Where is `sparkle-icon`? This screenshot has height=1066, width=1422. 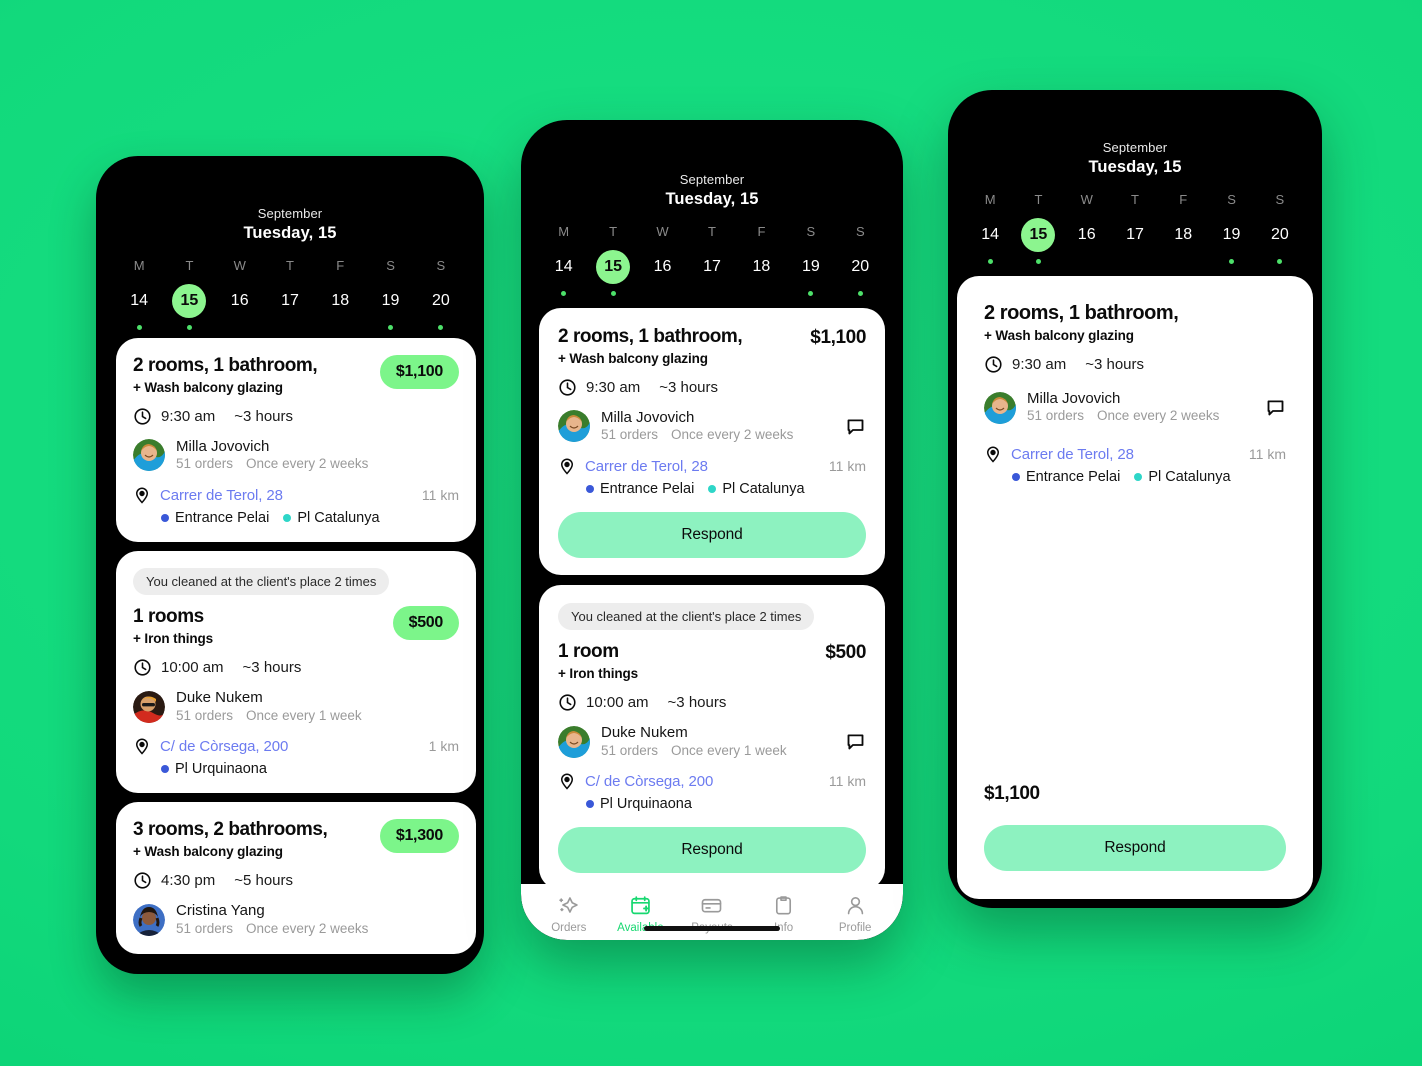 sparkle-icon is located at coordinates (569, 905).